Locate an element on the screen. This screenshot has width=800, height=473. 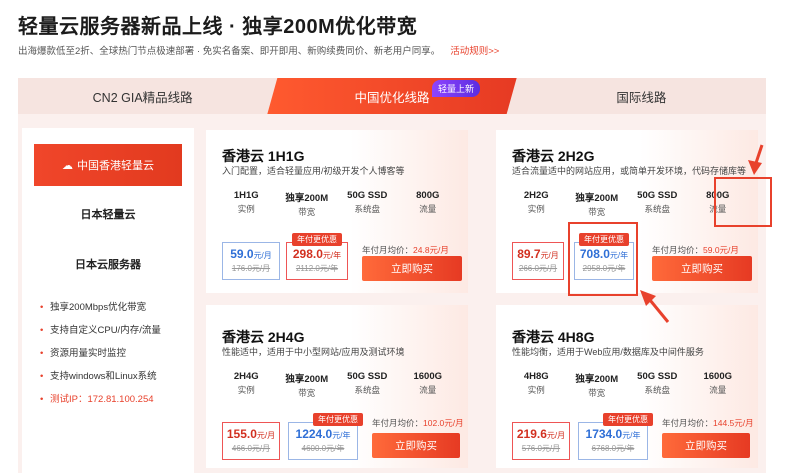
sidebar-item-jp-server: 日本云服务器 is located at coordinates (108, 264).